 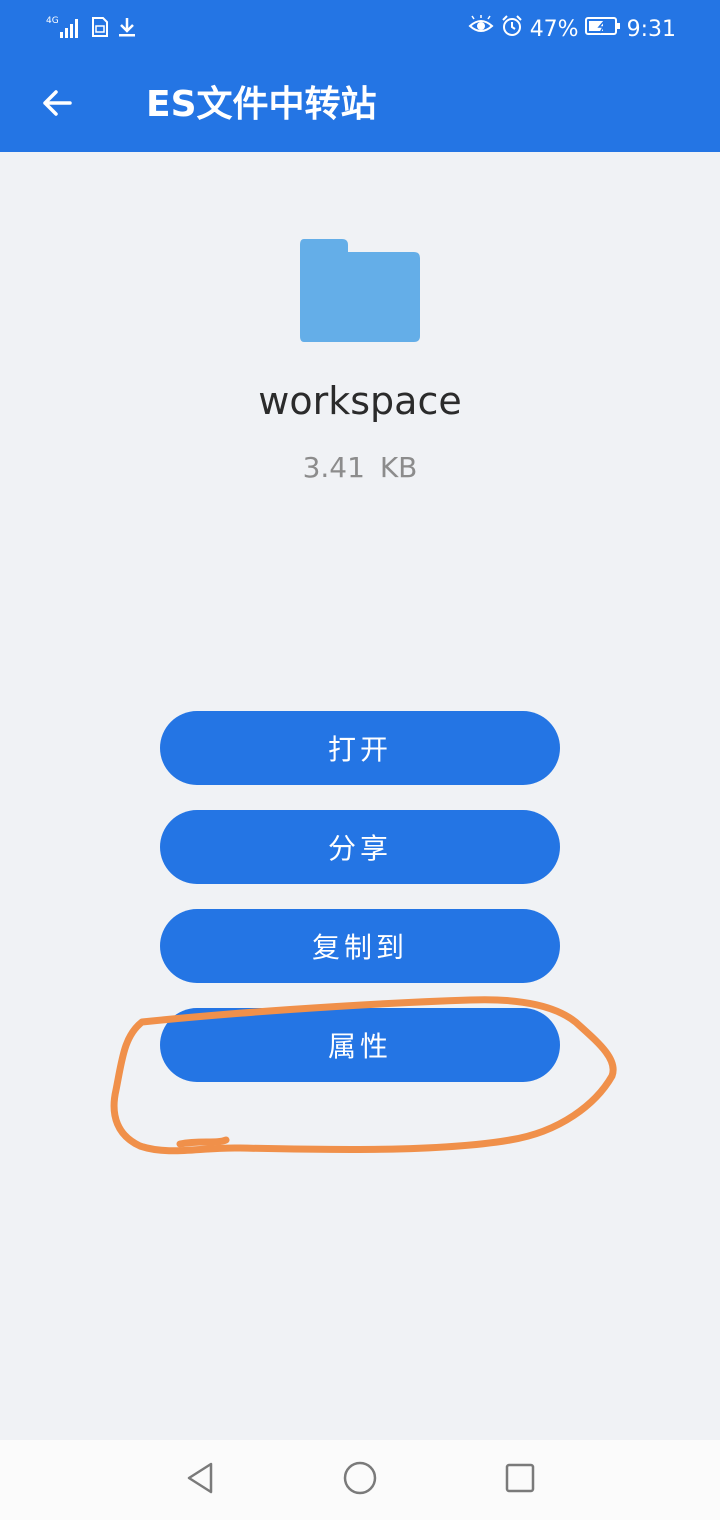 I want to click on triangle-back-icon, so click(x=200, y=1480).